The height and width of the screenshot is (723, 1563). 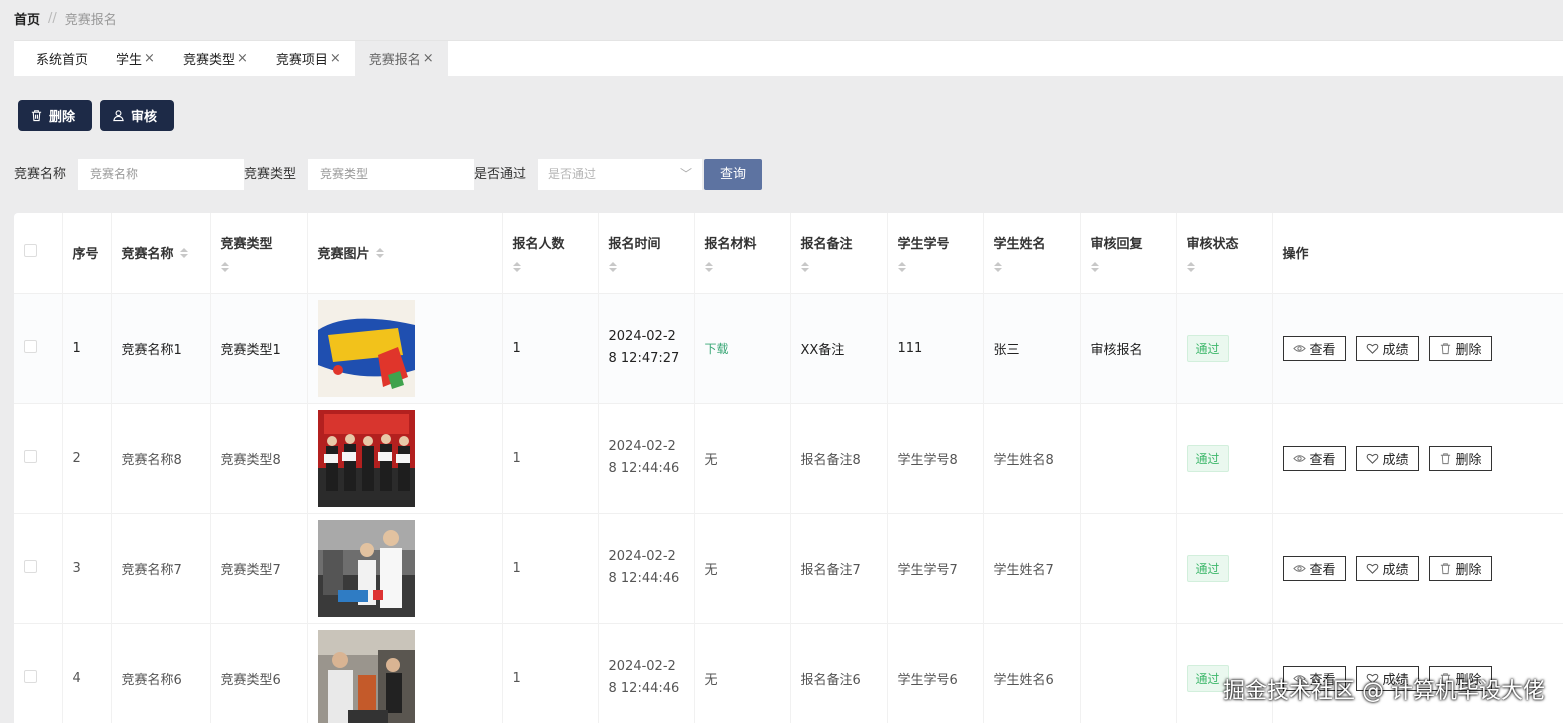 What do you see at coordinates (151, 350) in the screenshot?
I see `cell-name: 竞赛名称1` at bounding box center [151, 350].